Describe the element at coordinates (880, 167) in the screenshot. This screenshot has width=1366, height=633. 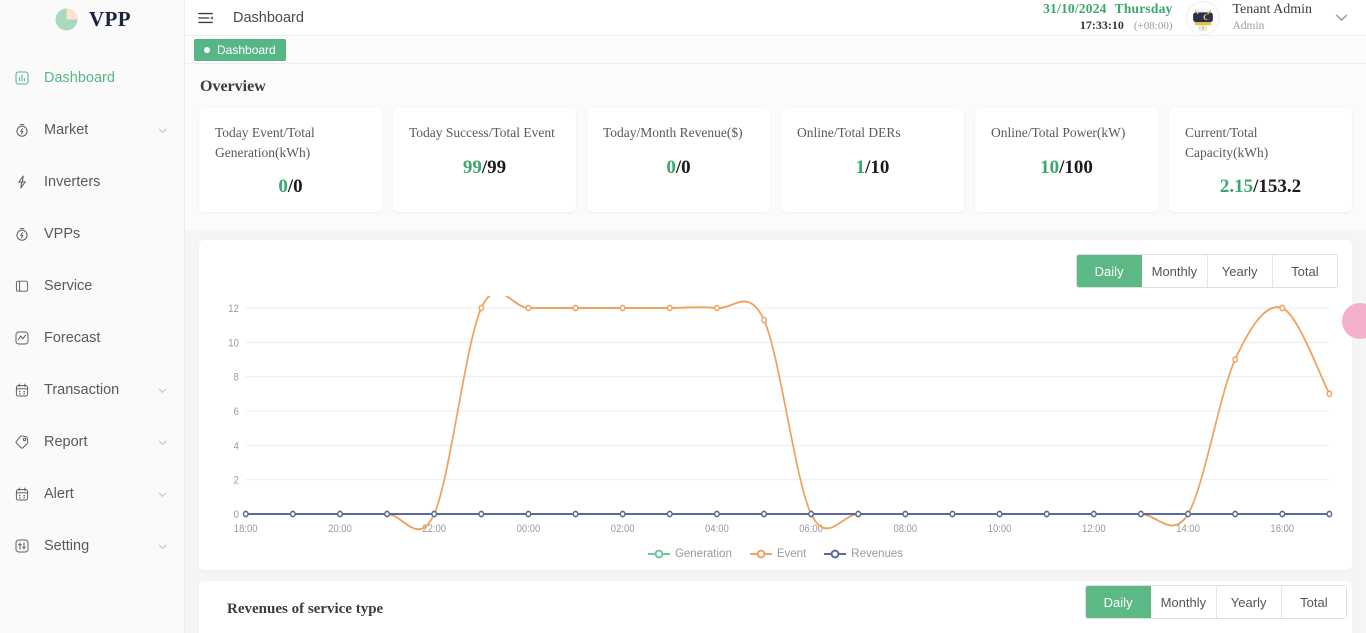
I see `stat-secondary: 10` at that location.